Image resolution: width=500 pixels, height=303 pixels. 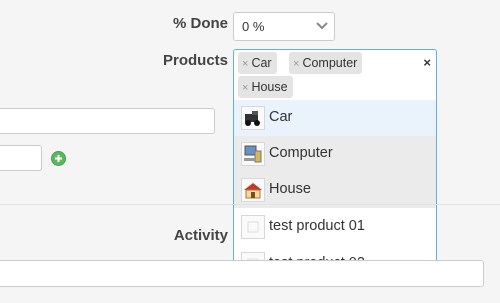 I want to click on dropdown-option-computer: Computer, so click(x=335, y=154).